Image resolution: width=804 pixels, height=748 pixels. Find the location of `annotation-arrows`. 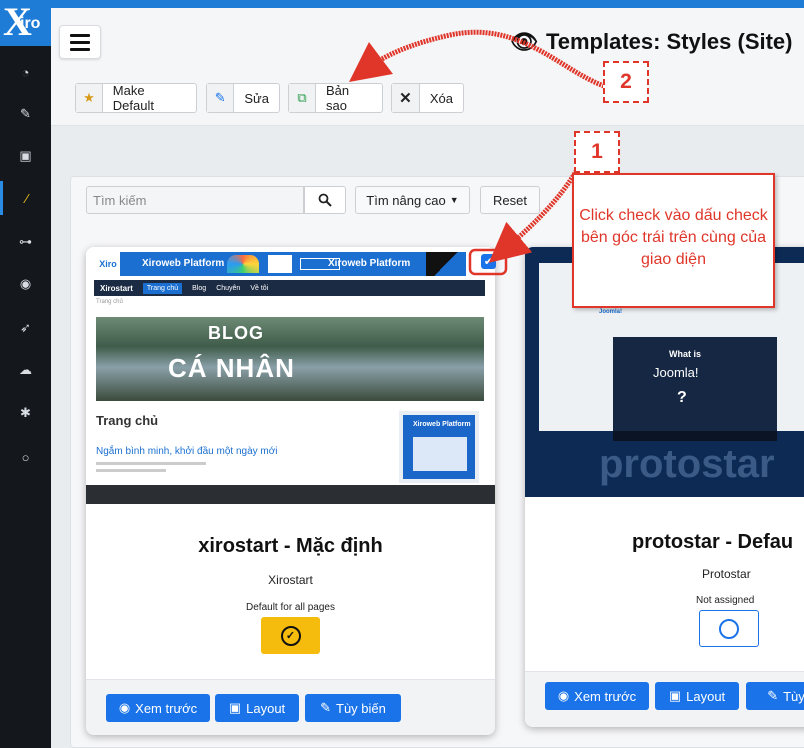

annotation-arrows is located at coordinates (476, 152).